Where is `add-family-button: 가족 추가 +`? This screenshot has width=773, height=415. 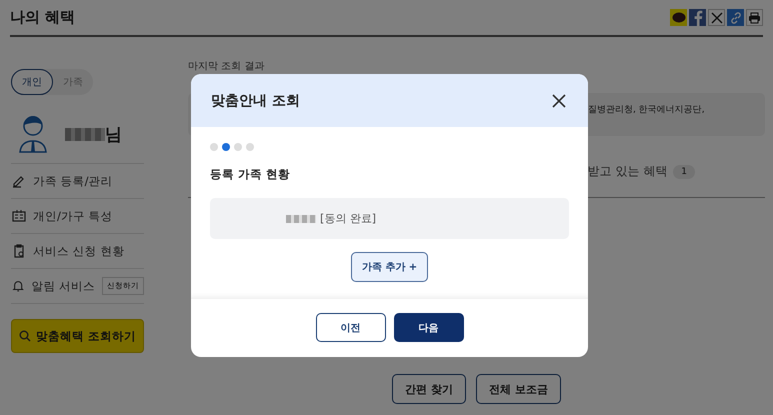 add-family-button: 가족 추가 + is located at coordinates (389, 267).